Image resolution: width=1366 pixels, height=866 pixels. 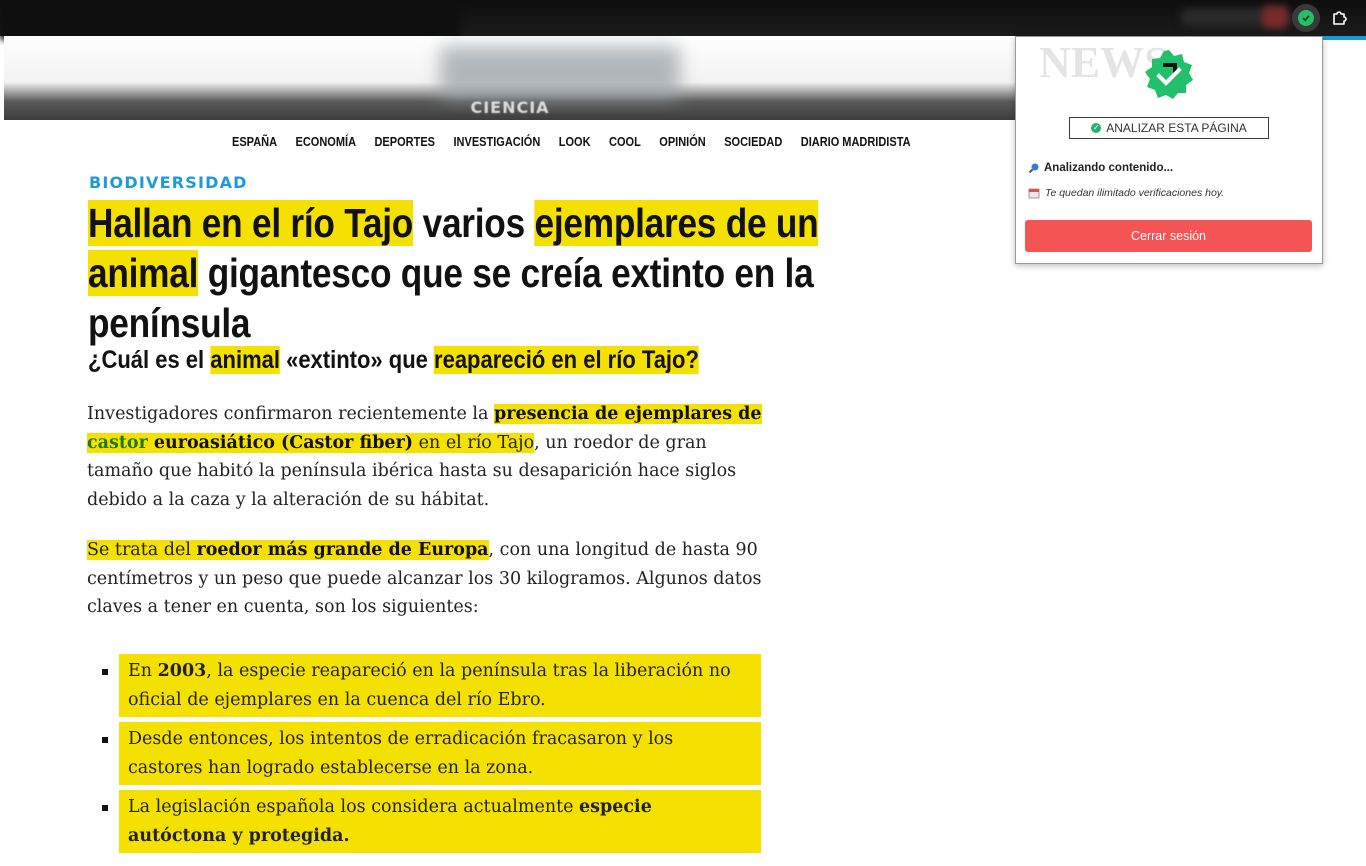 What do you see at coordinates (628, 414) in the screenshot?
I see `p1-bold-1: presencia de ejemplares de` at bounding box center [628, 414].